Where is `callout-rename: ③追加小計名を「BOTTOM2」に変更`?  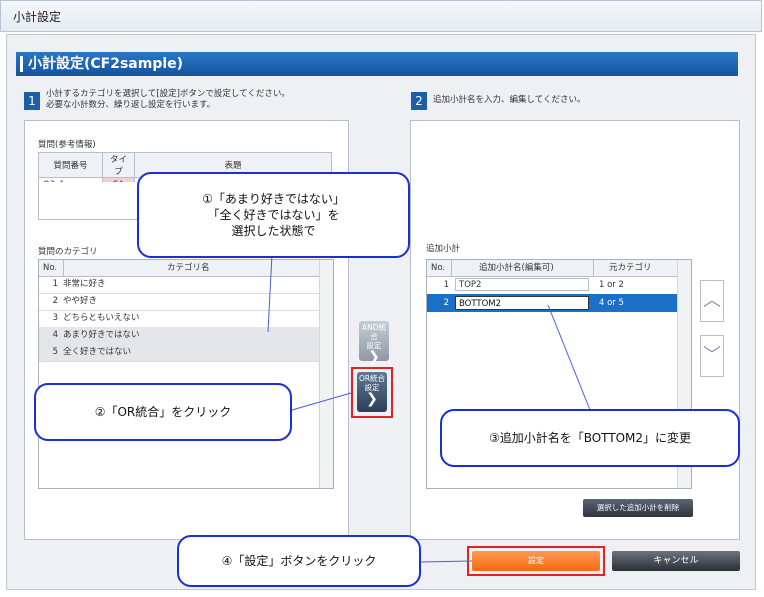
callout-rename: ③追加小計名を「BOTTOM2」に変更 is located at coordinates (590, 438).